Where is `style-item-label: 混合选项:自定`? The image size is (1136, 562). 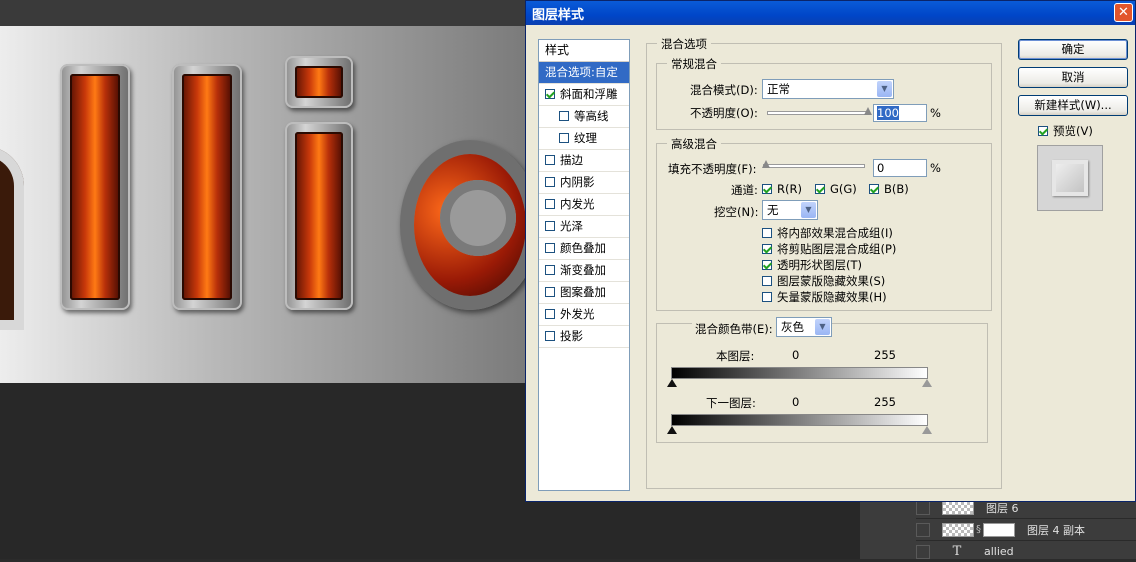
style-item-label: 混合选项:自定 is located at coordinates (581, 72).